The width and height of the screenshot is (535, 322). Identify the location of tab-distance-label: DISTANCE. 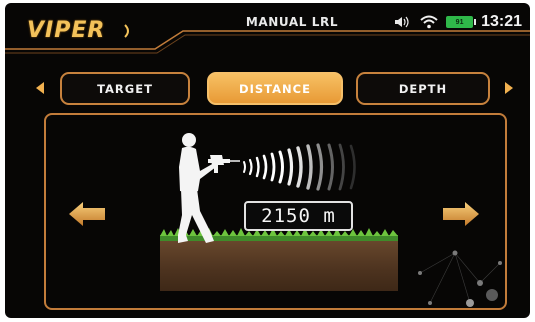
(275, 88).